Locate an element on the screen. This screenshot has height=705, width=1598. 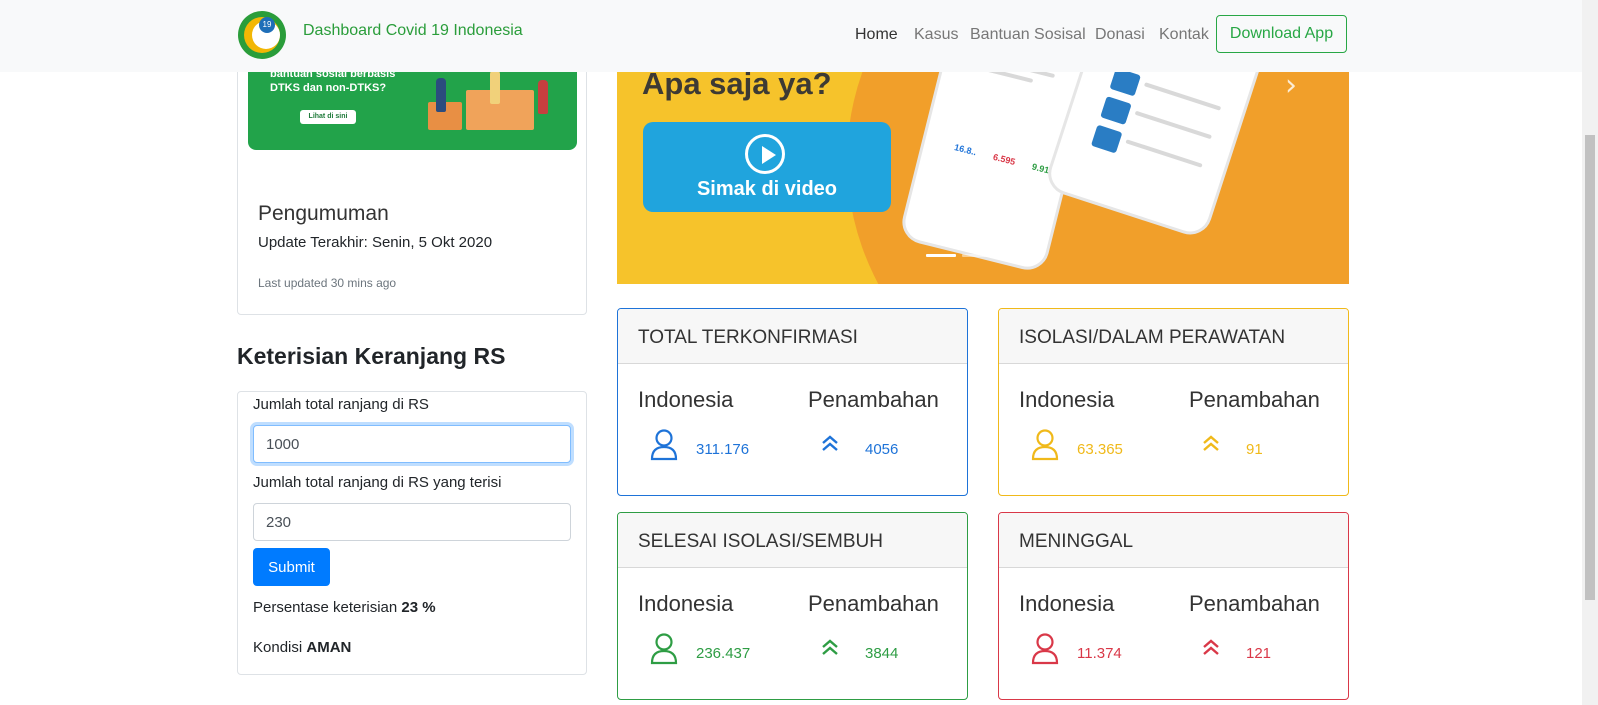
download-app-button: Download App is located at coordinates (1281, 34).